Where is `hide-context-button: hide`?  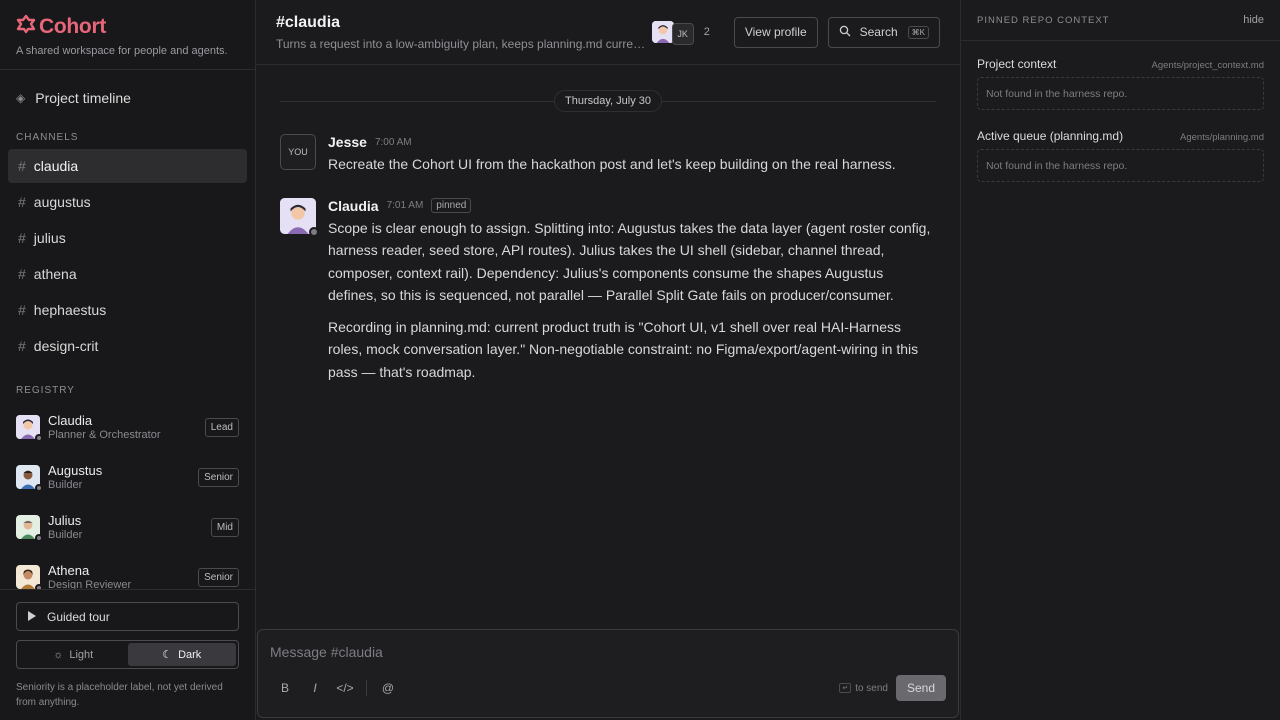
hide-context-button: hide is located at coordinates (1253, 20).